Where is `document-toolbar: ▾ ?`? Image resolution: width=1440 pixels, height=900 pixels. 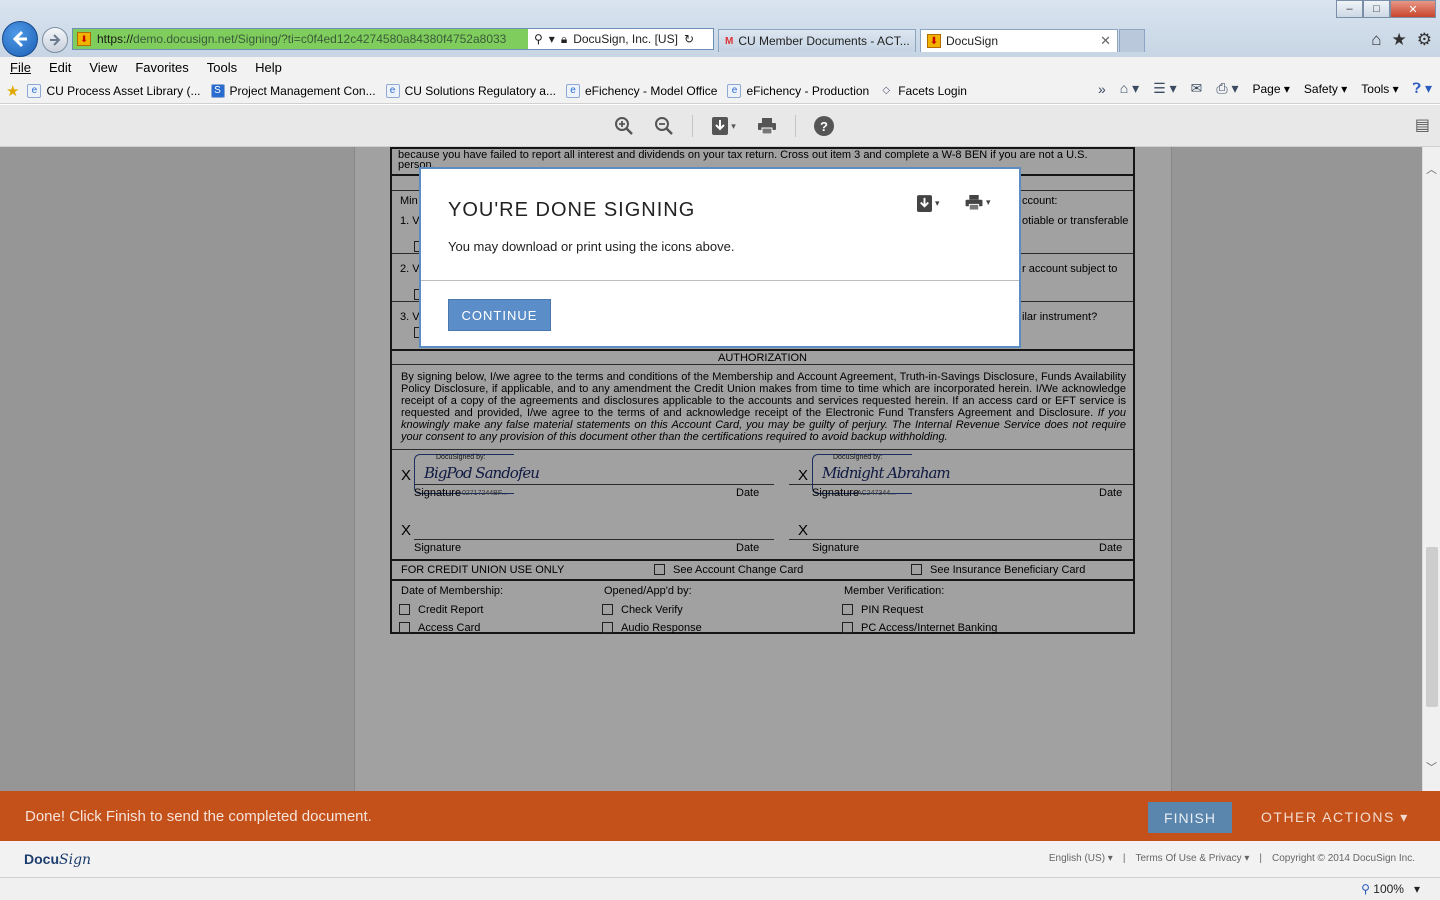 document-toolbar: ▾ ? is located at coordinates (720, 126).